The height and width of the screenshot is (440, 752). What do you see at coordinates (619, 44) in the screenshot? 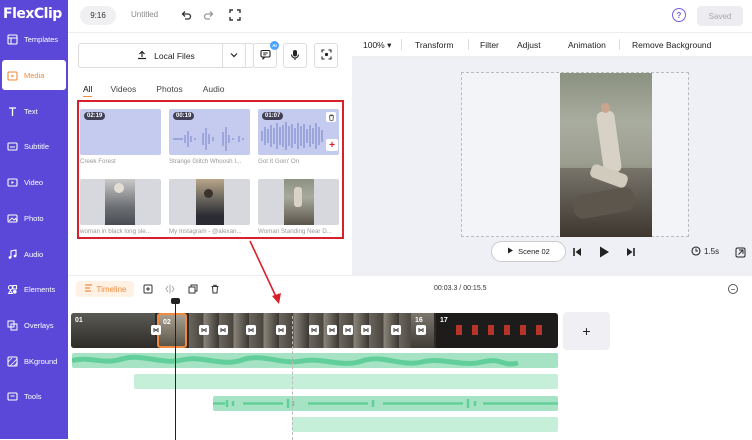
I see `divider` at bounding box center [619, 44].